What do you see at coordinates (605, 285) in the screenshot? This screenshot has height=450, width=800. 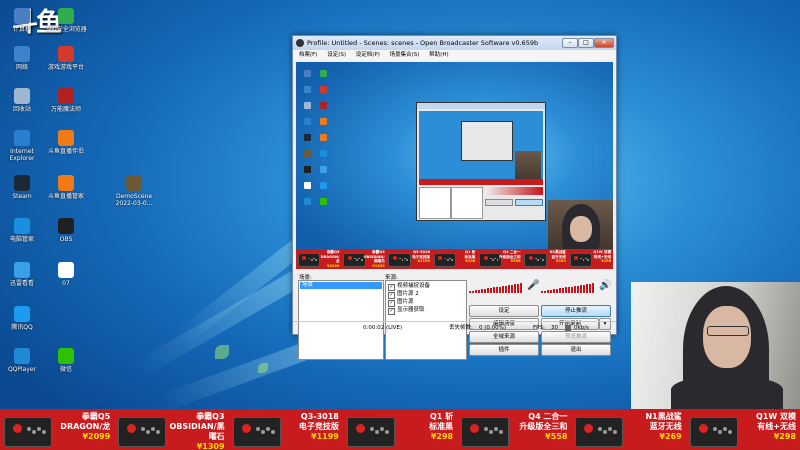 I see `speaker-icon: 🔊` at bounding box center [605, 285].